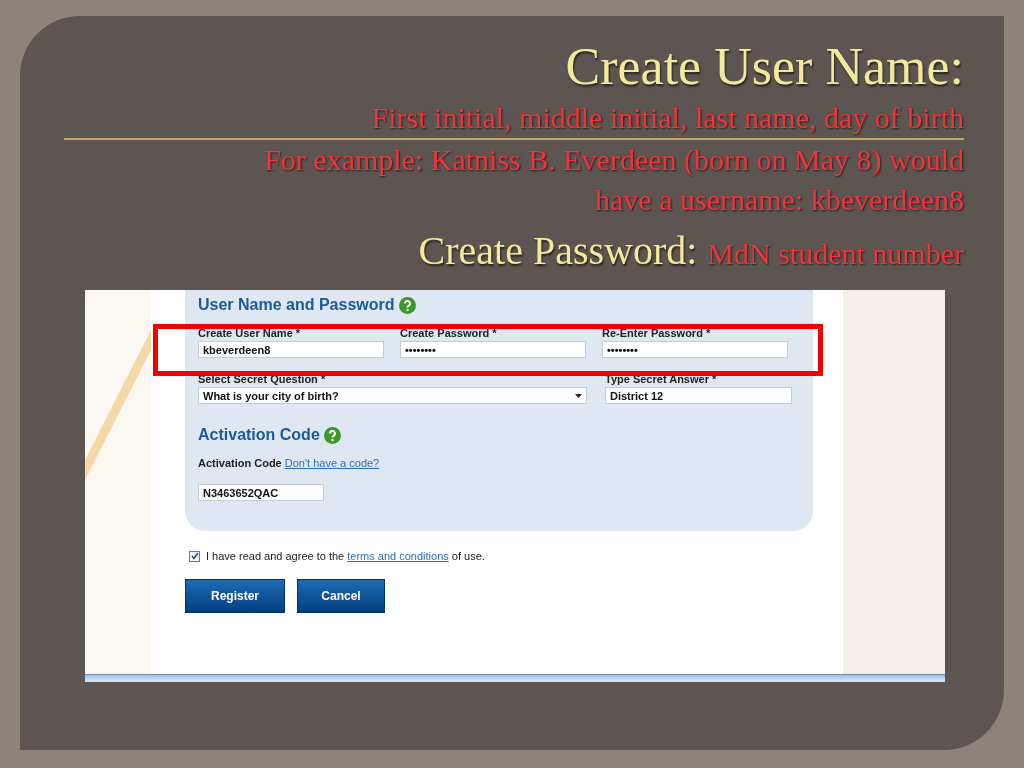 The width and height of the screenshot is (1024, 768). Describe the element at coordinates (250, 333) in the screenshot. I see `field-label: Create User Name *` at that location.